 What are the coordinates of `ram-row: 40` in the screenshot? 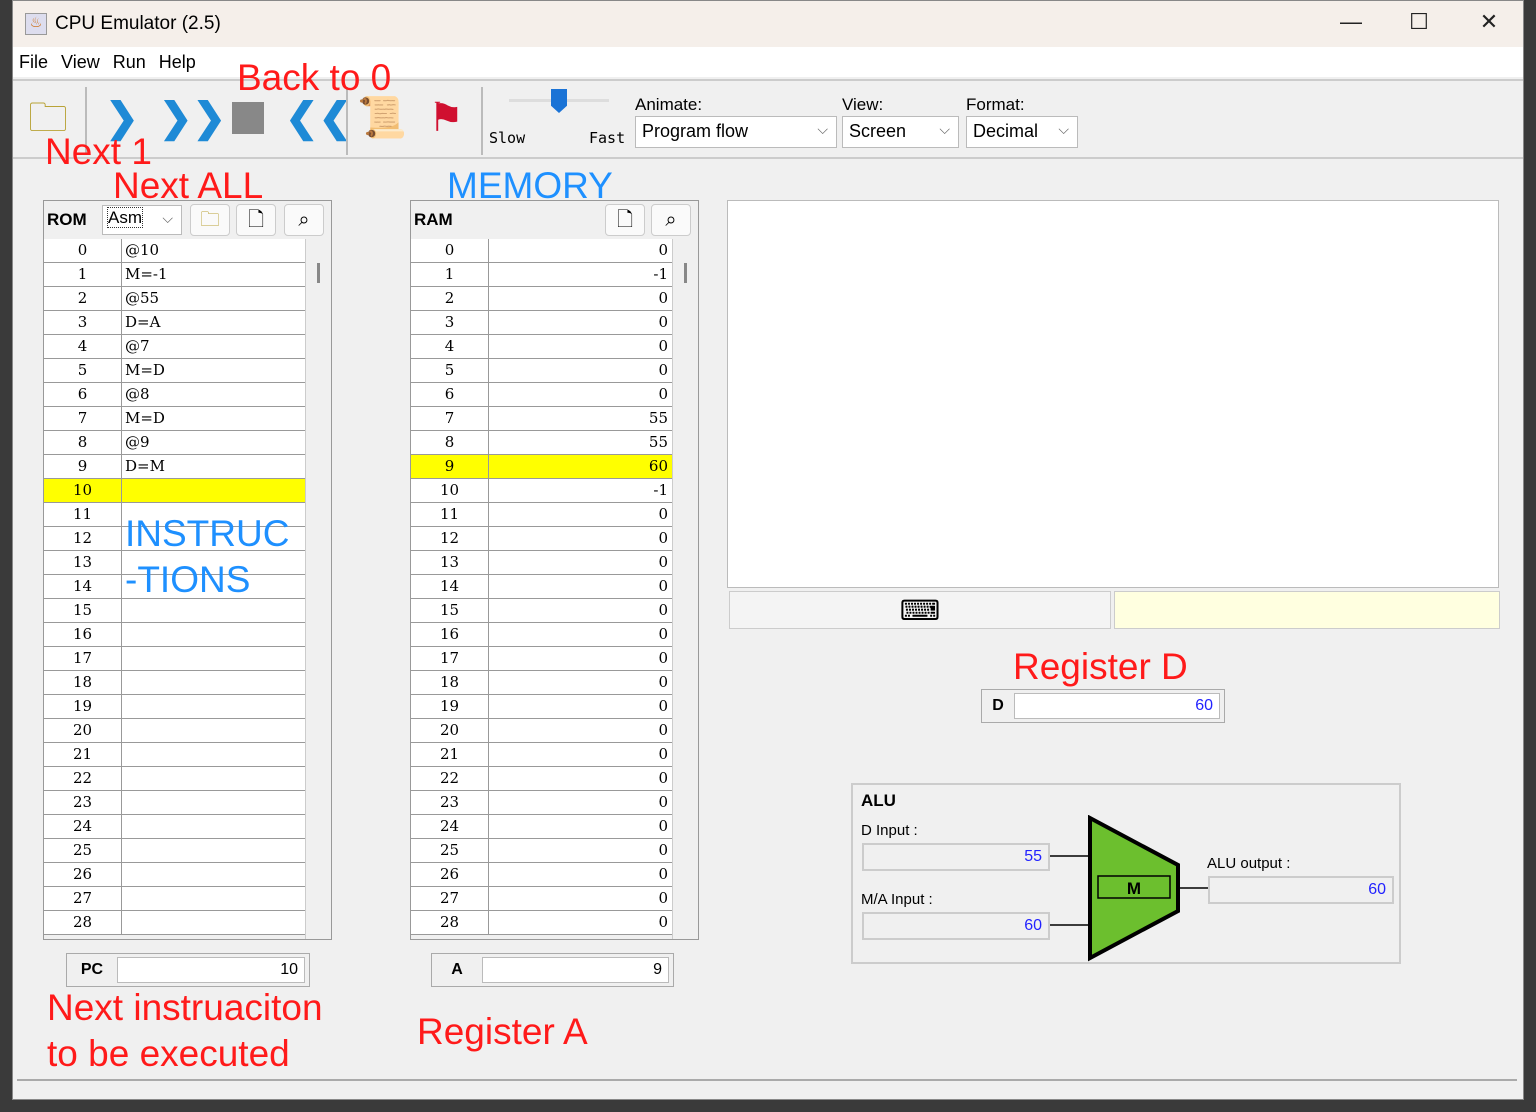 It's located at (541, 347).